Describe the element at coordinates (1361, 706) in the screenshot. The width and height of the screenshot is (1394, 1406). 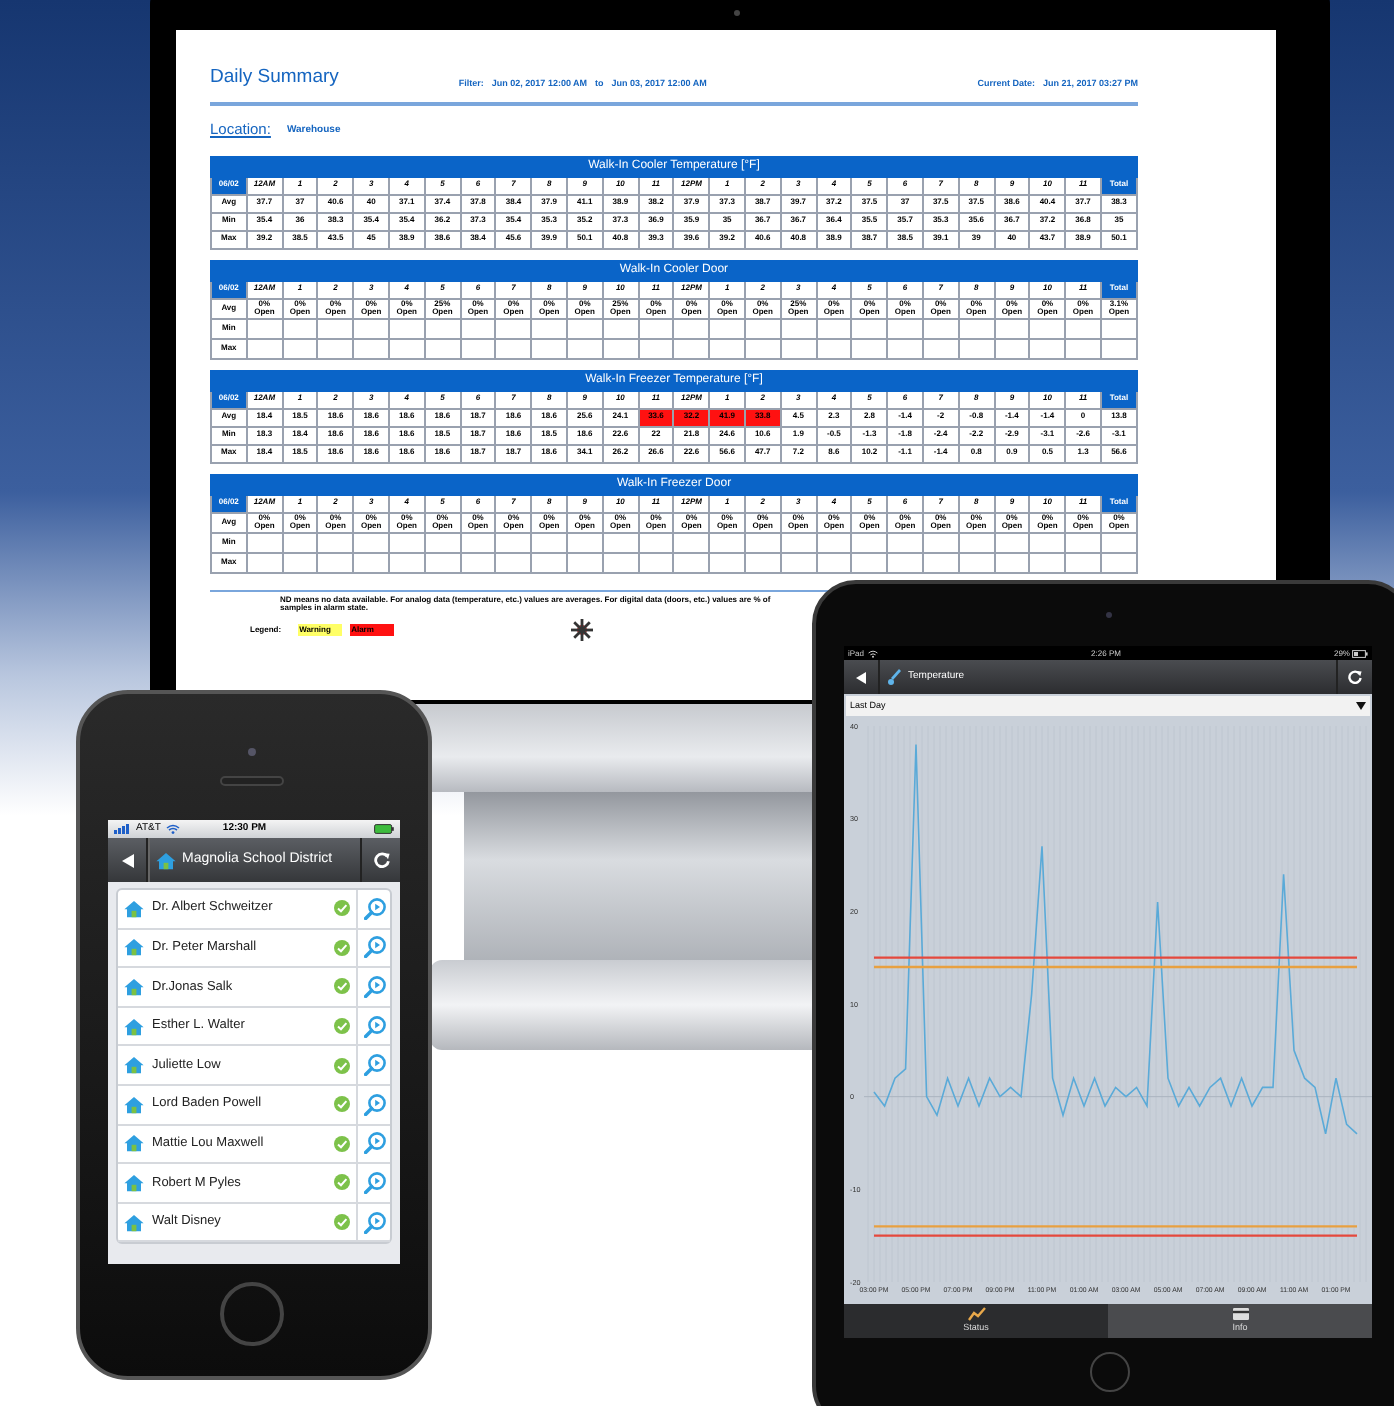
I see `dropdown-caret-icon` at that location.